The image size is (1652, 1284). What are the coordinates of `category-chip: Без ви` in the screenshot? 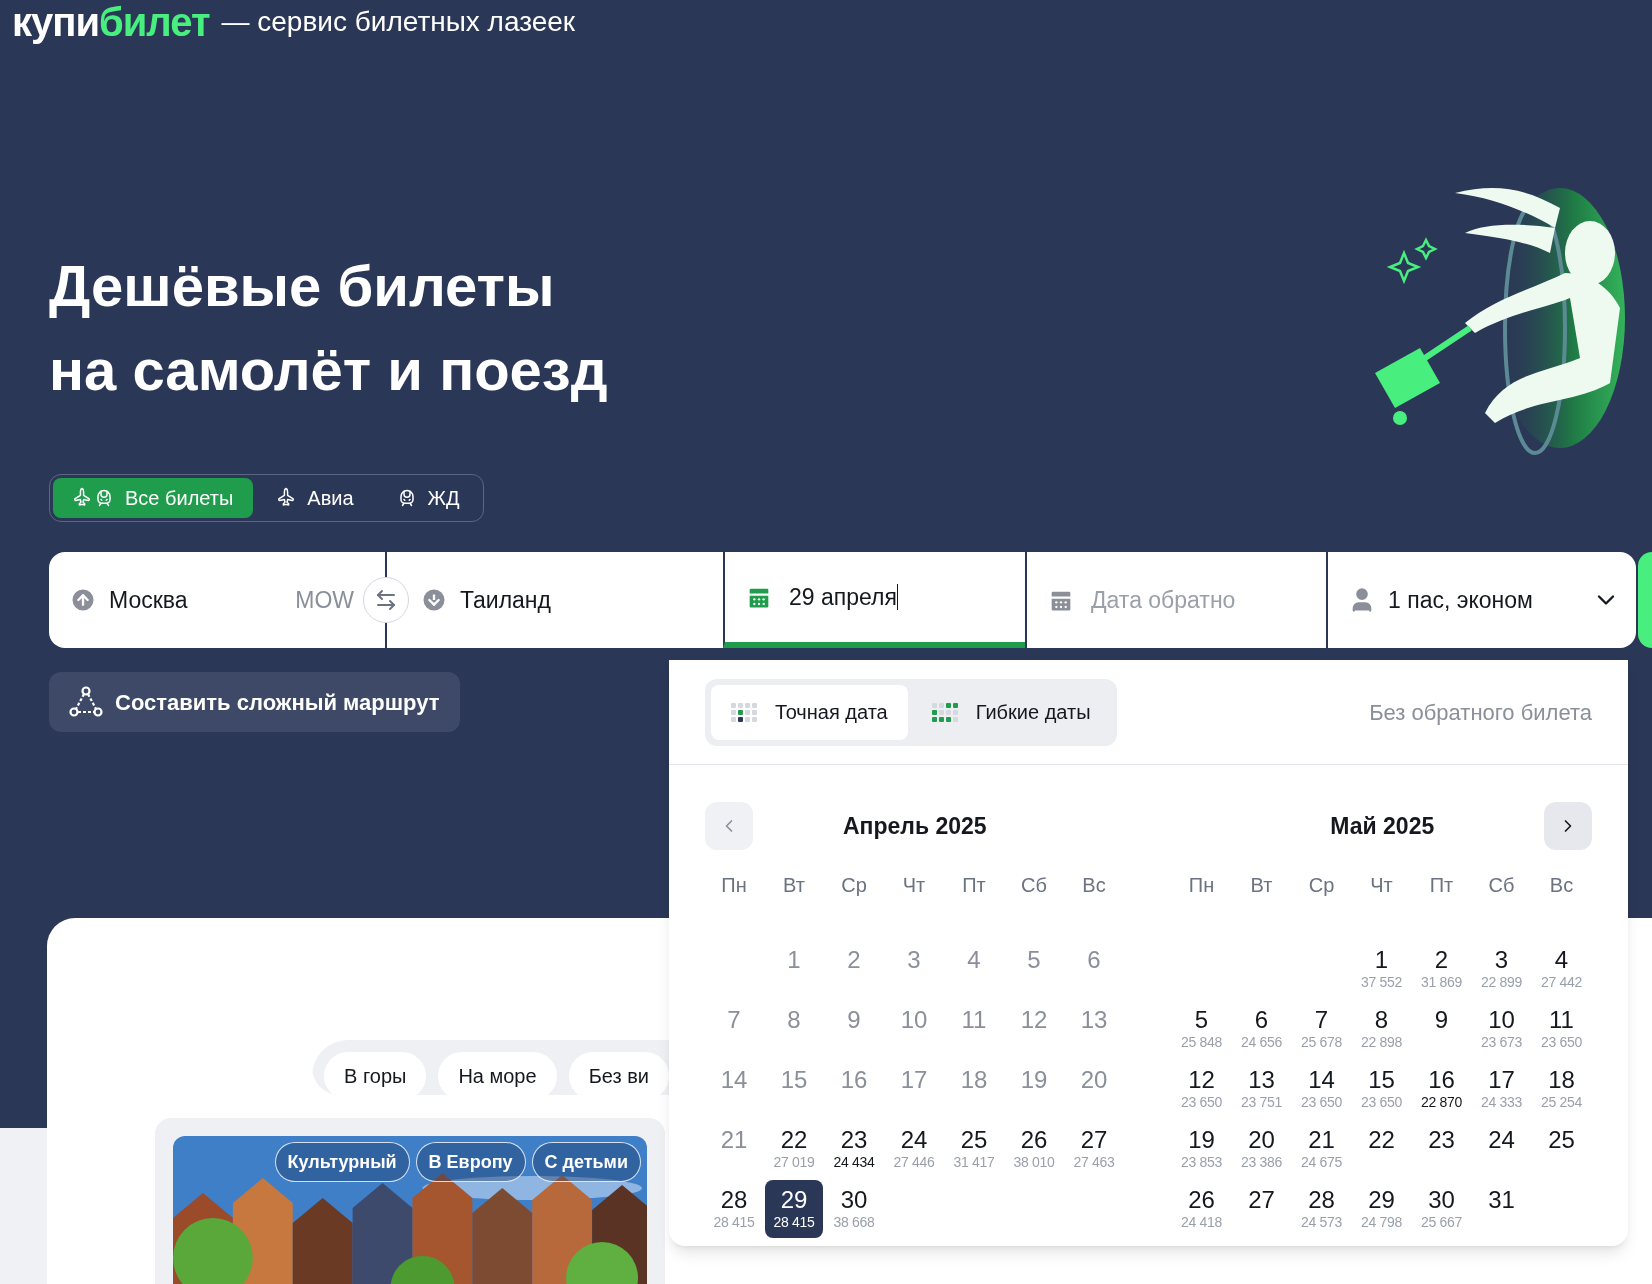 It's located at (618, 1073).